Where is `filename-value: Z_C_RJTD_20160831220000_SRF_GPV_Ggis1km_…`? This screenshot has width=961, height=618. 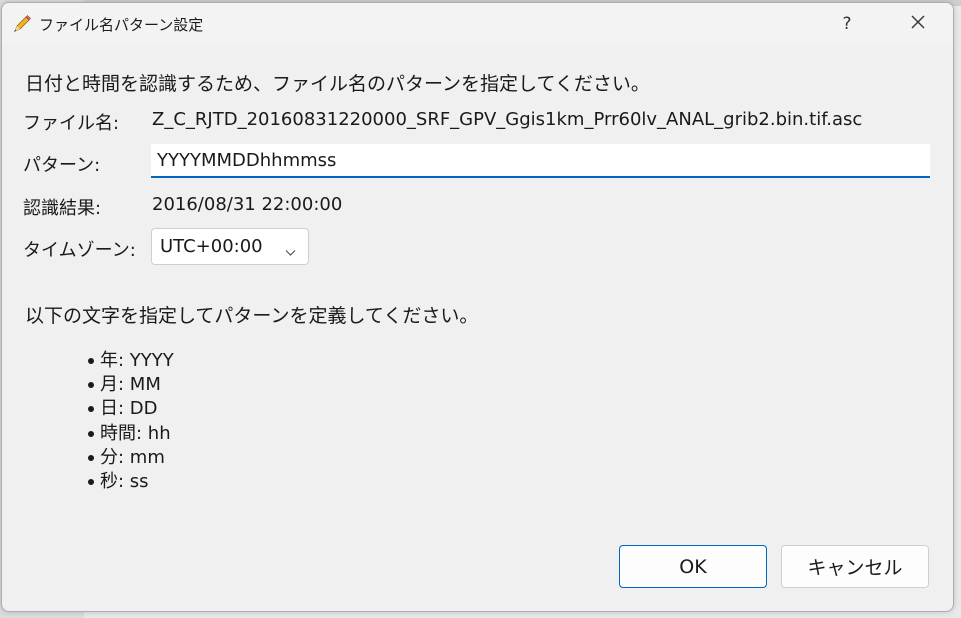 filename-value: Z_C_RJTD_20160831220000_SRF_GPV_Ggis1km_… is located at coordinates (507, 119).